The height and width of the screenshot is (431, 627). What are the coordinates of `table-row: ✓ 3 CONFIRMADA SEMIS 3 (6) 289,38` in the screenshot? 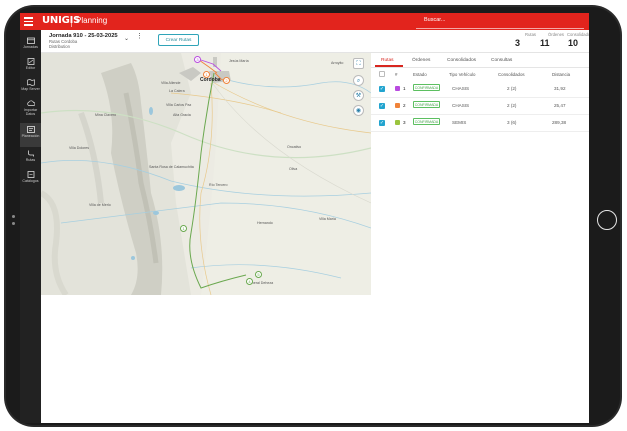 It's located at (480, 123).